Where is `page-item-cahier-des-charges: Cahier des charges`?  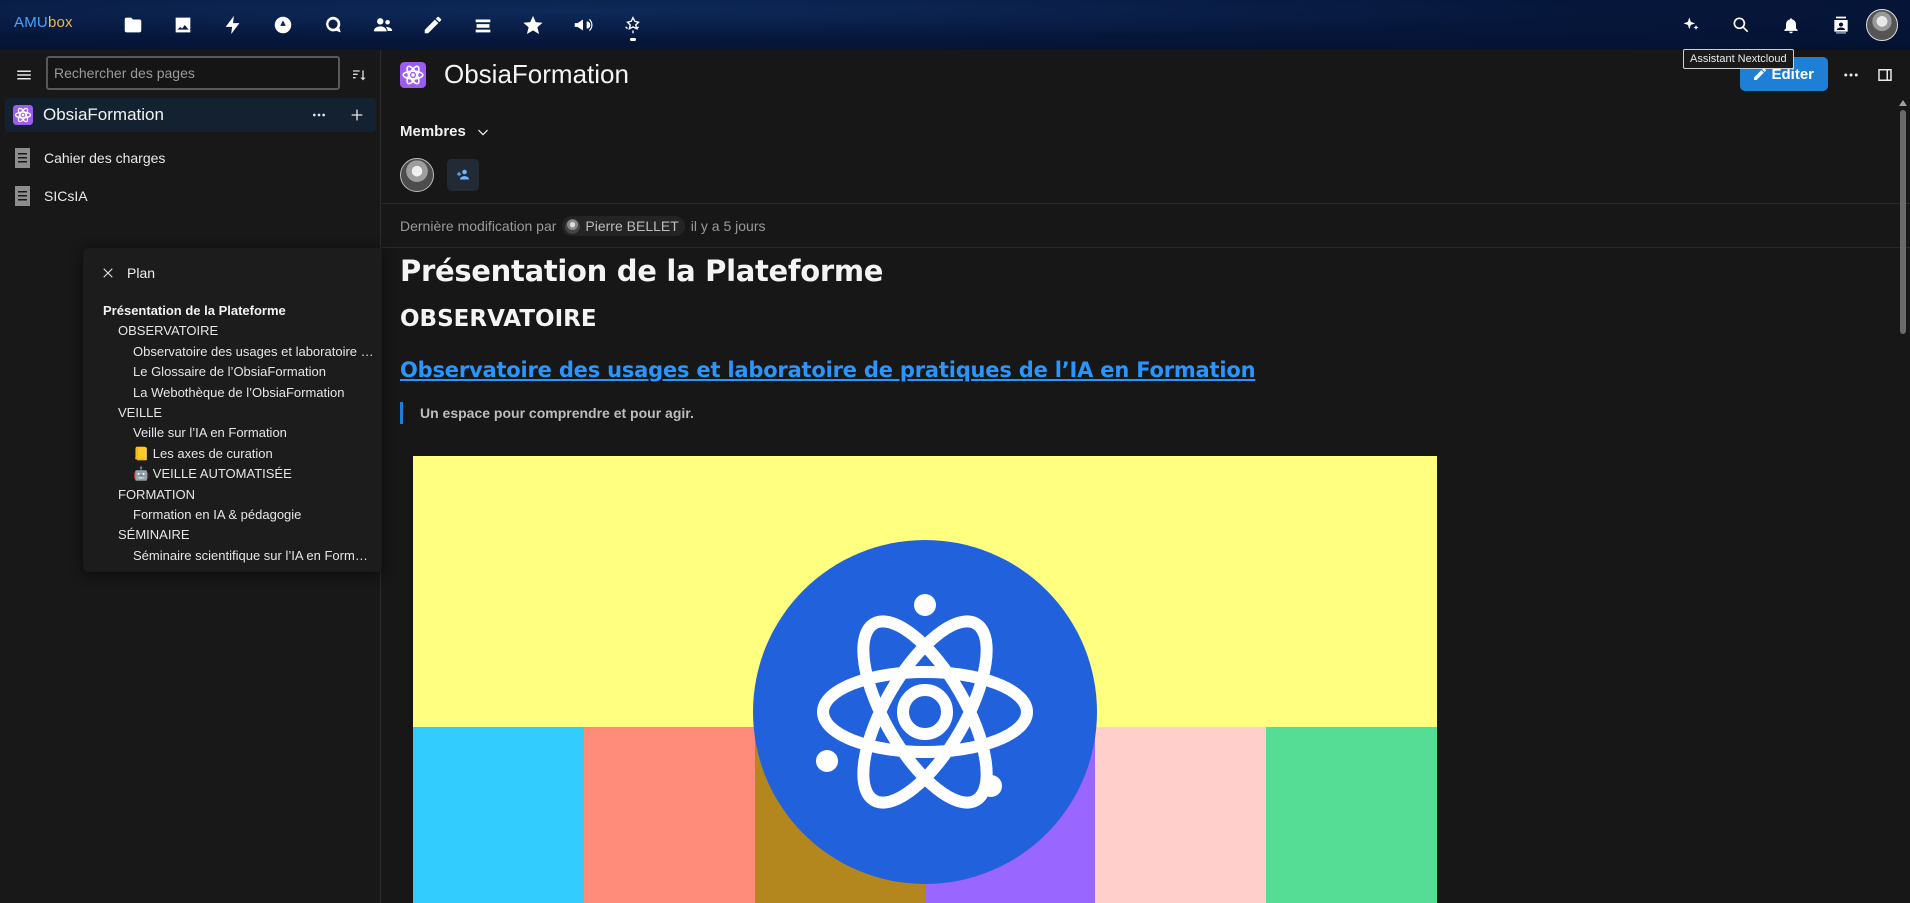
page-item-cahier-des-charges: Cahier des charges is located at coordinates (194, 158).